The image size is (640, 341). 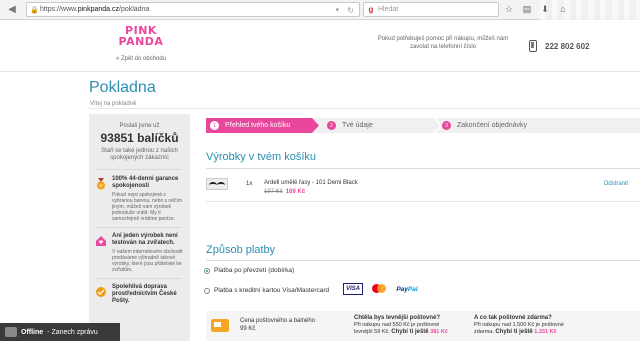 I want to click on postage-label: Cena poštovného a balného, so click(x=278, y=321).